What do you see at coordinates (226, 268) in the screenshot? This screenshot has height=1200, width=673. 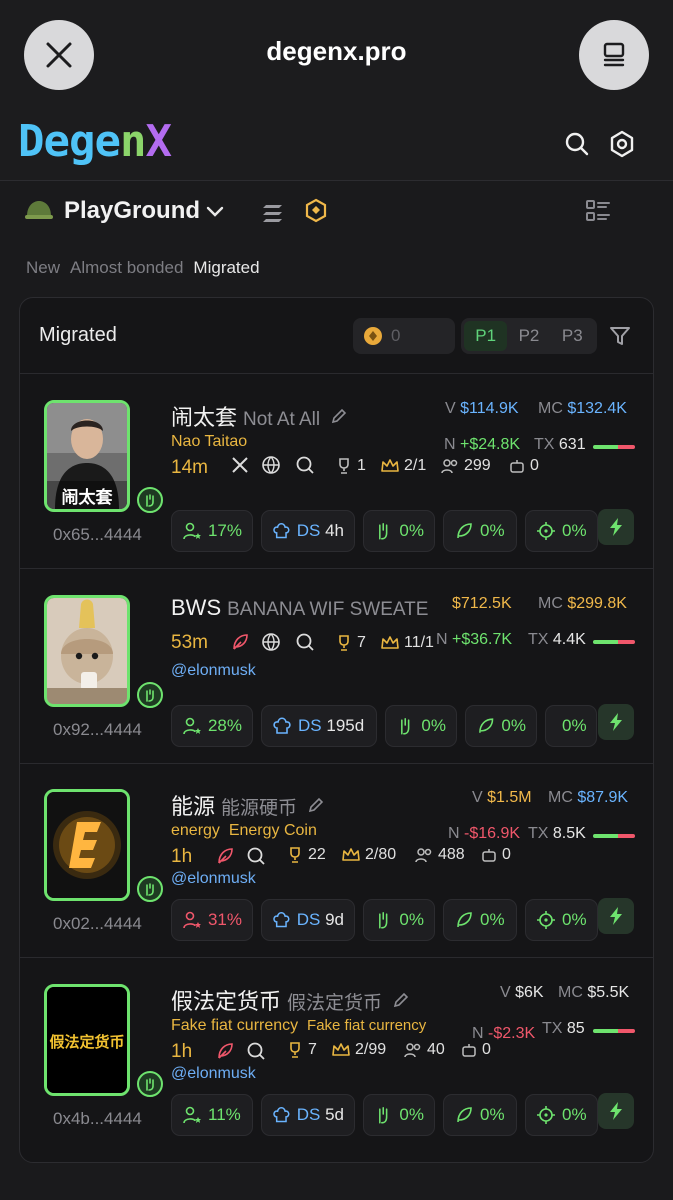 I see `tab-migrated: Migrated` at bounding box center [226, 268].